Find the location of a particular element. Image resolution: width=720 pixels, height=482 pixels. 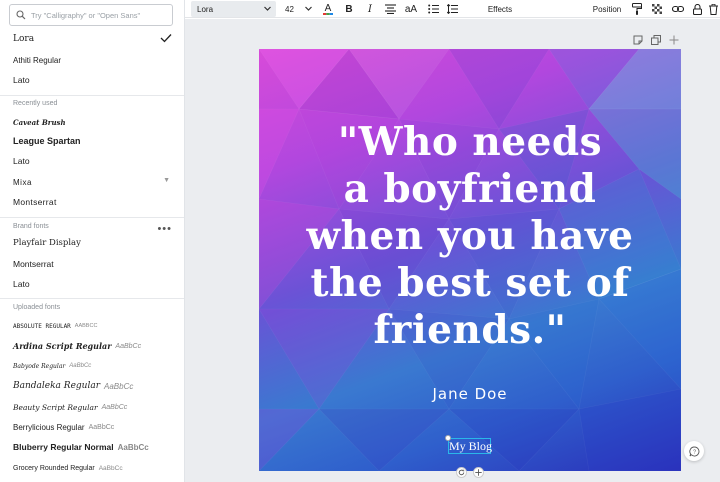

move-icon is located at coordinates (478, 472).